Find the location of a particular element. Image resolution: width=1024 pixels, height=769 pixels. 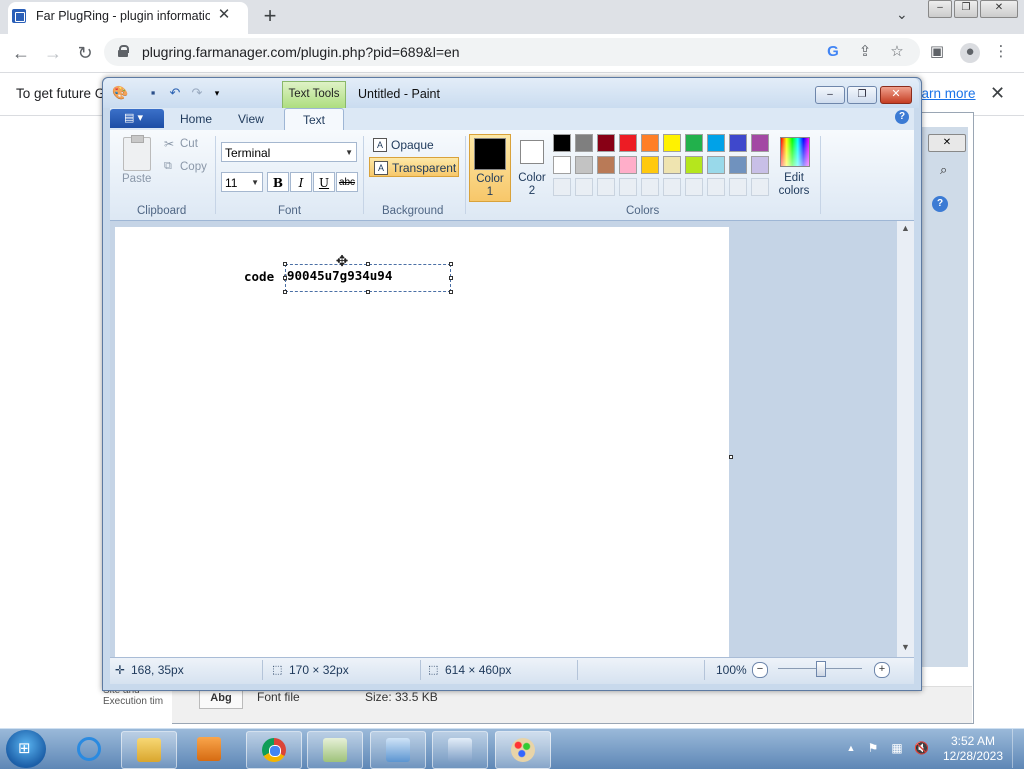

vertical-scrollbar is located at coordinates (905, 439).